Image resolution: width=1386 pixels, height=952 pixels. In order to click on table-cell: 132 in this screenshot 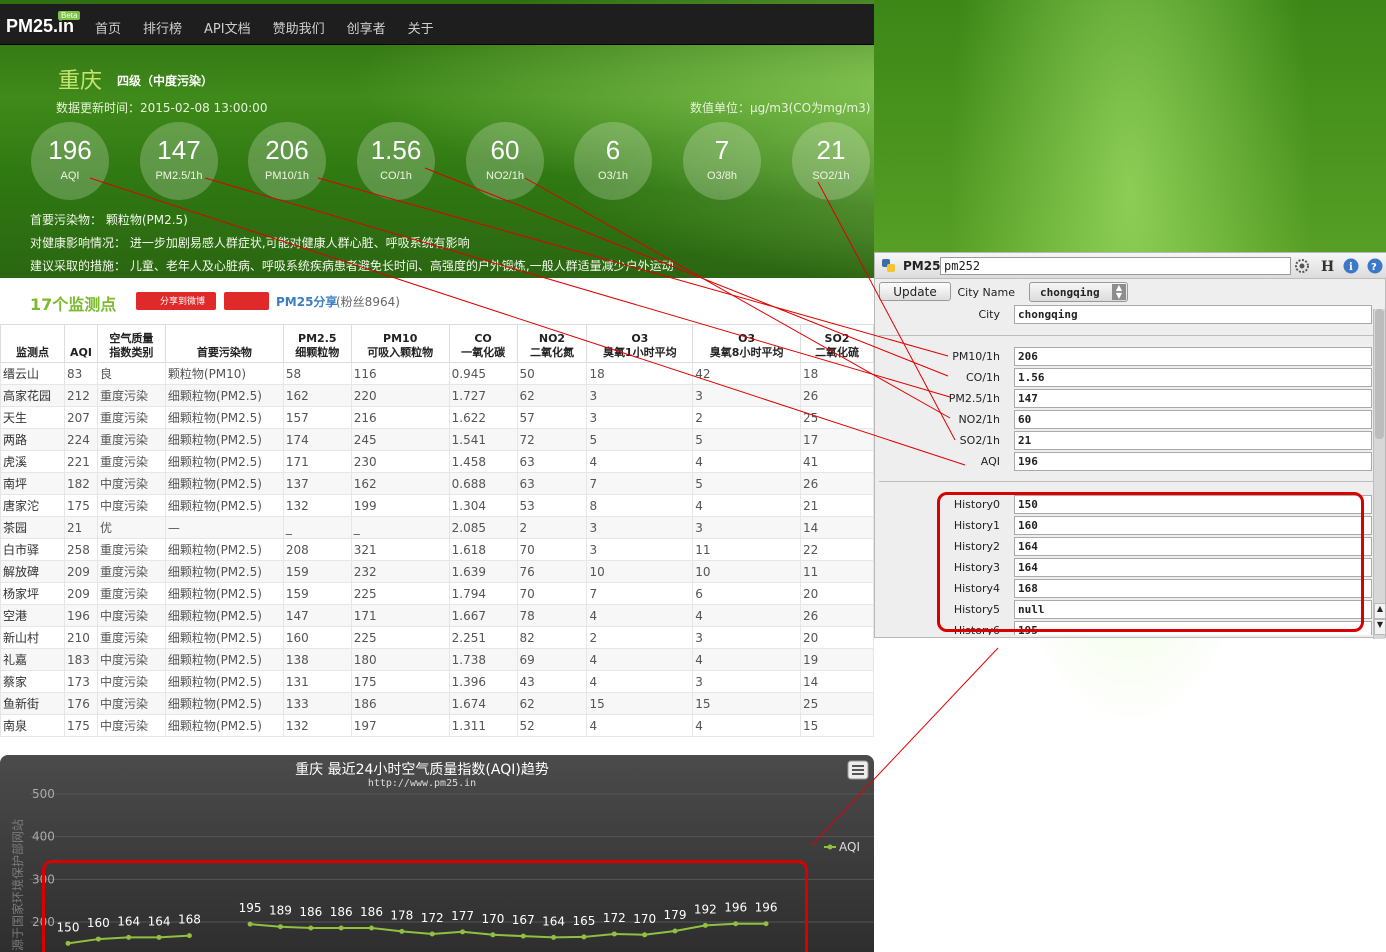, I will do `click(317, 505)`.